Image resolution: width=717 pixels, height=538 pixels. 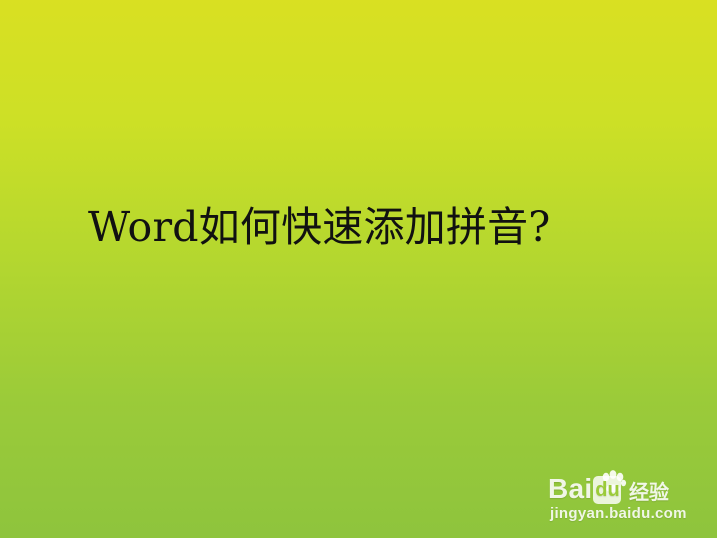 I want to click on baidu-prefix-text: Bai, so click(x=570, y=488).